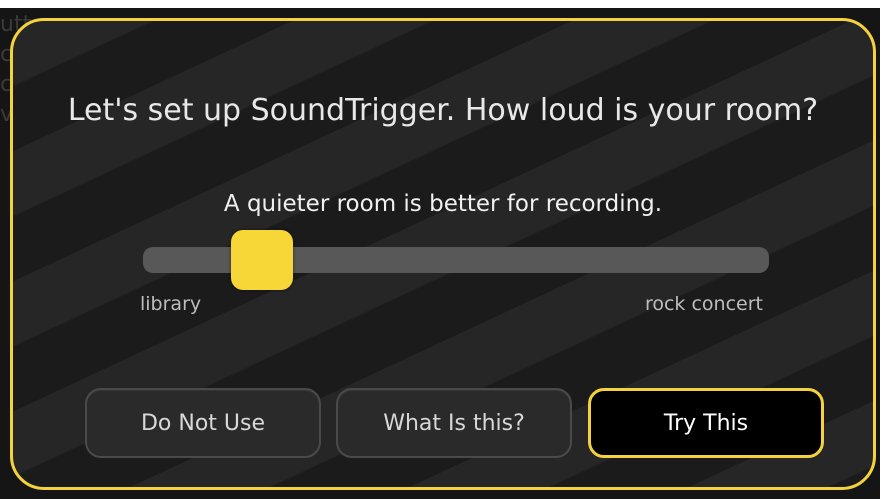 Image resolution: width=885 pixels, height=499 pixels. I want to click on do-not-use-button: Do Not Use, so click(203, 423).